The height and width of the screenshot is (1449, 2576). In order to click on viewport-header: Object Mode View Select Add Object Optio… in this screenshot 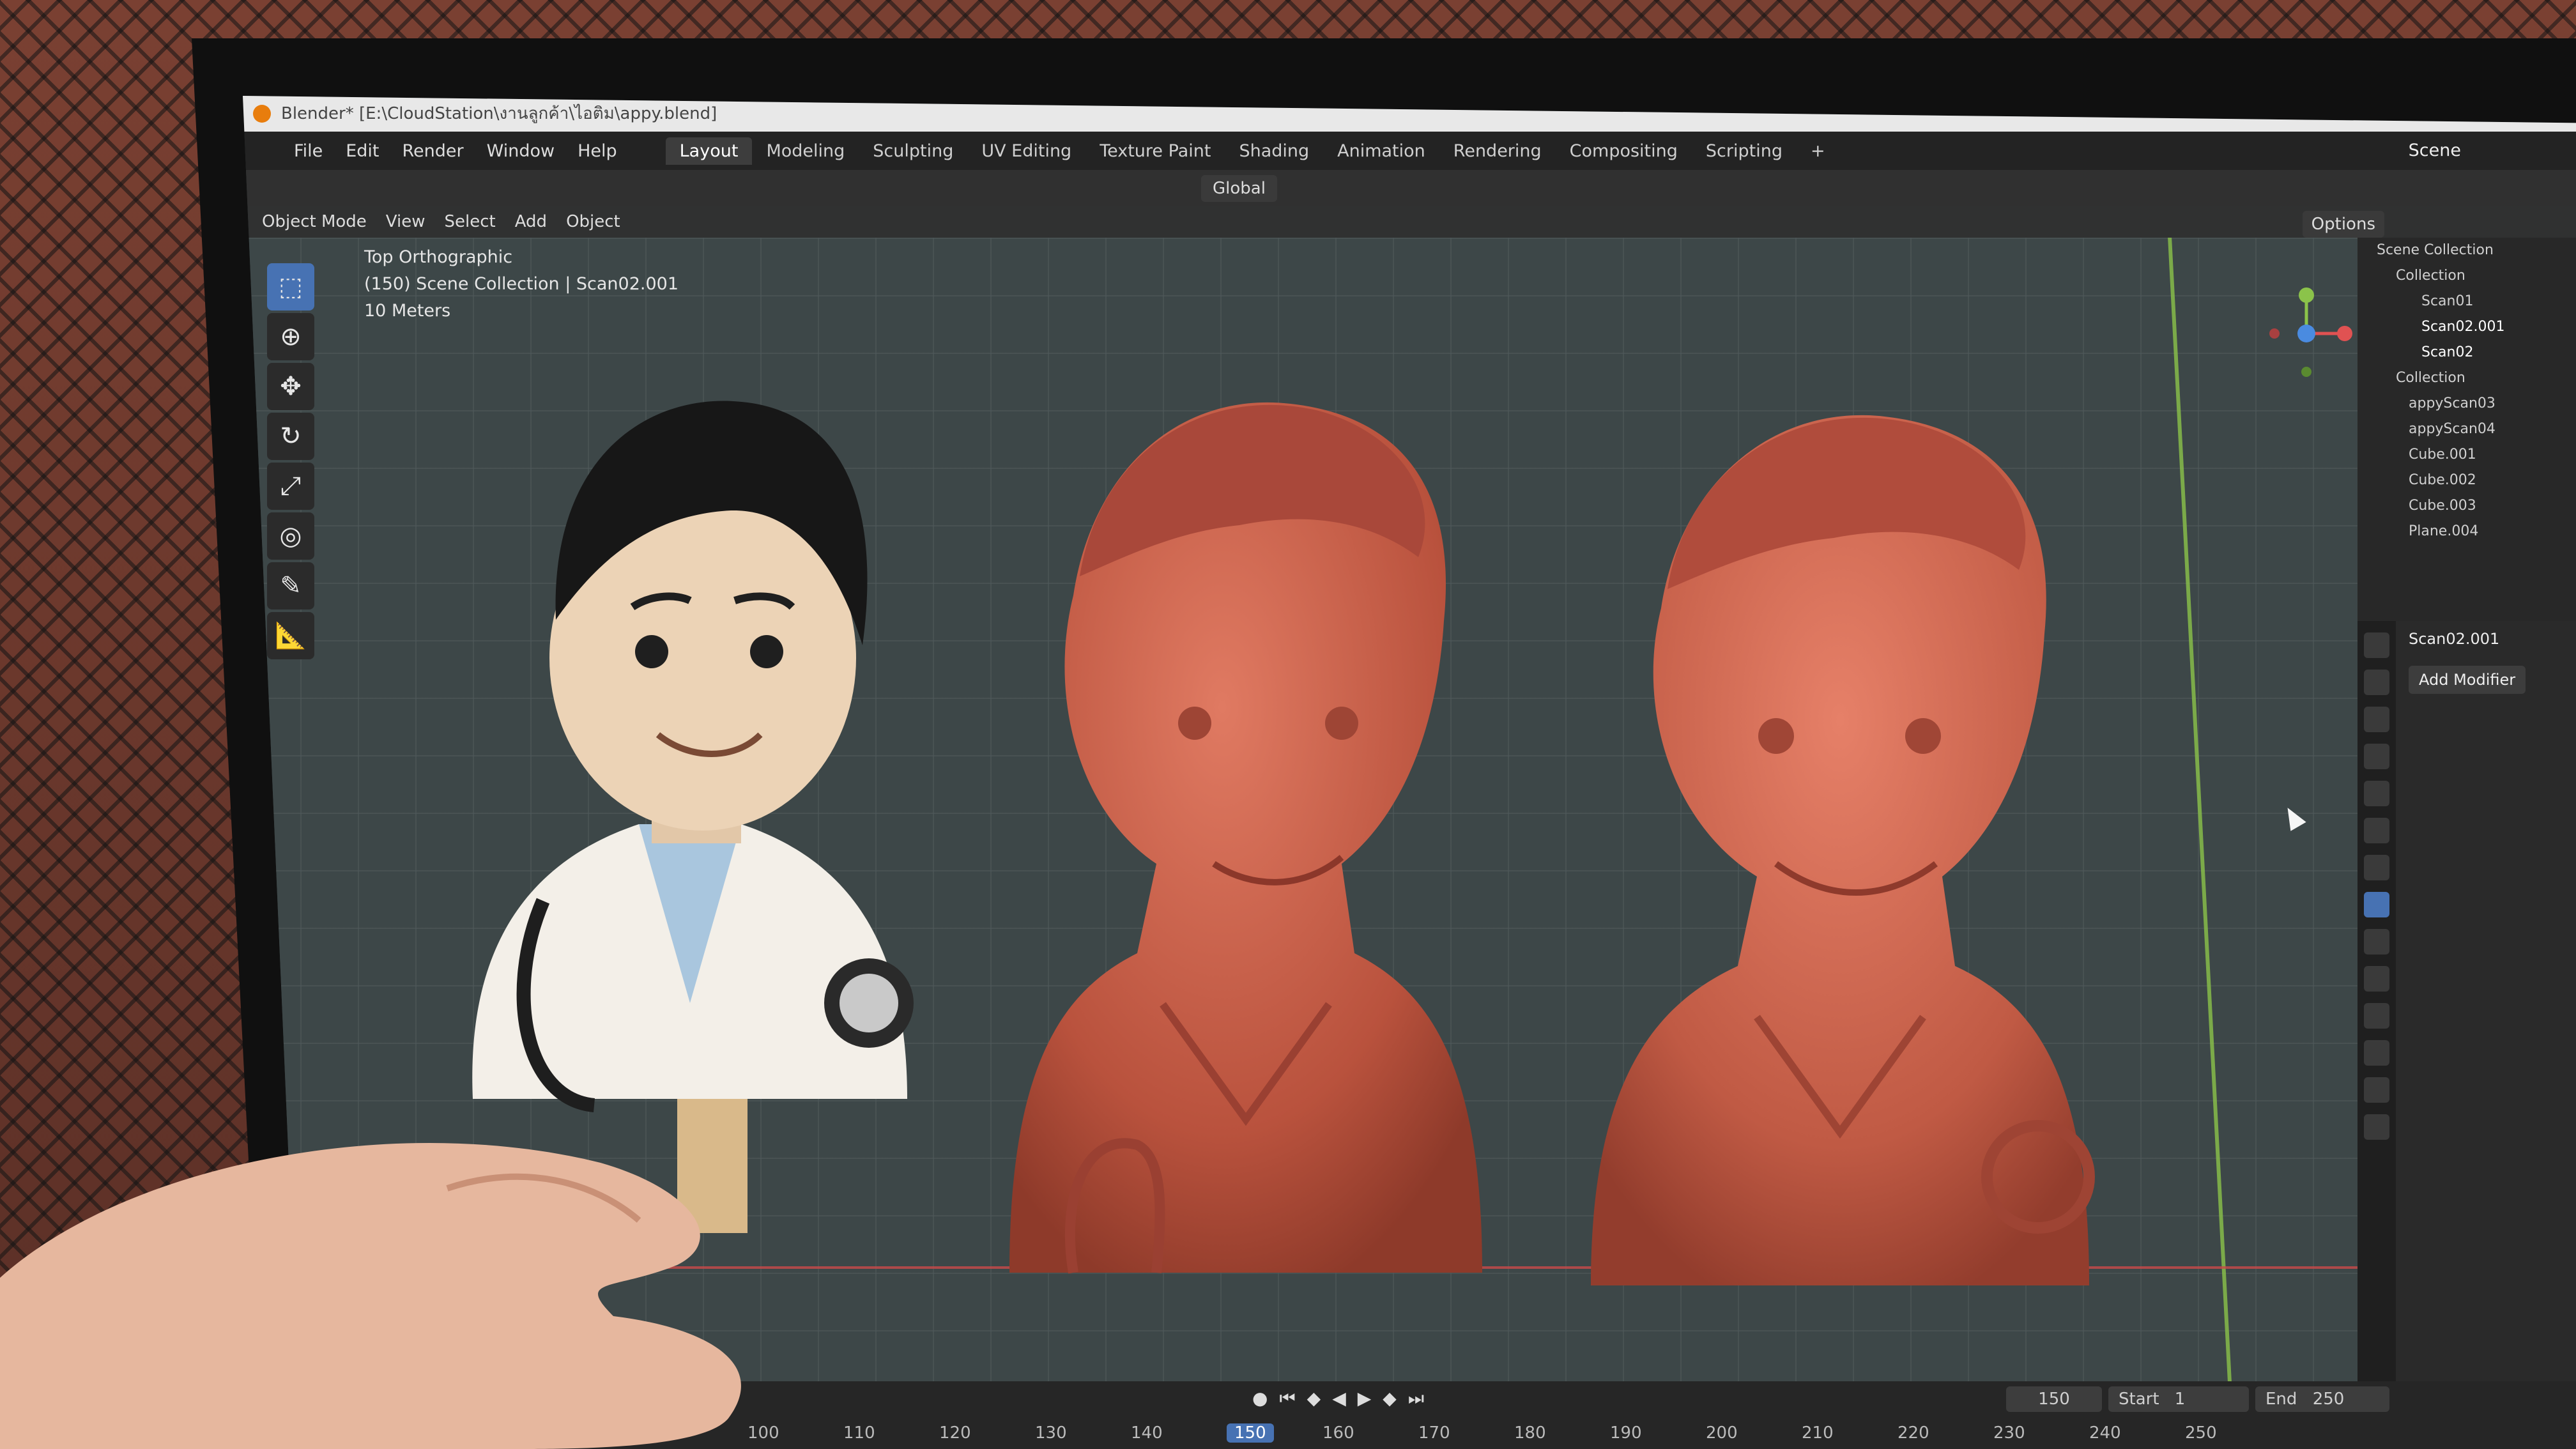, I will do `click(1409, 222)`.